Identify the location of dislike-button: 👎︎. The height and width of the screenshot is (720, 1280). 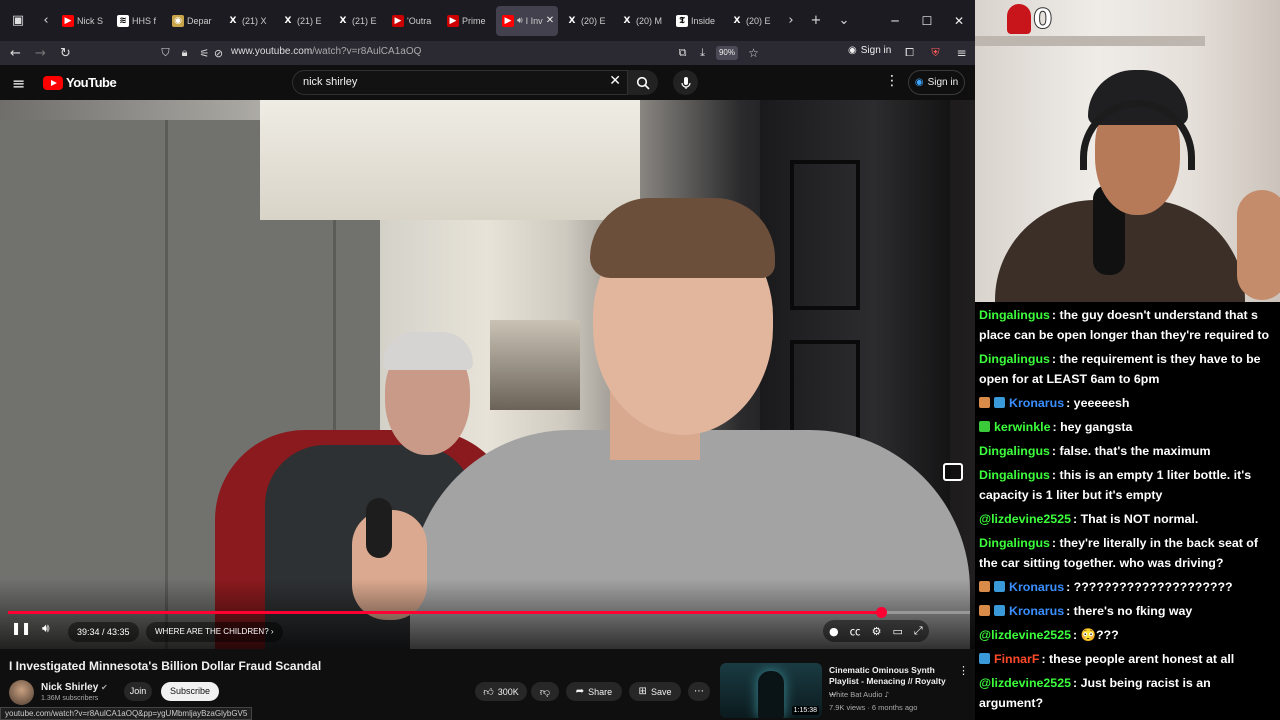
(545, 691).